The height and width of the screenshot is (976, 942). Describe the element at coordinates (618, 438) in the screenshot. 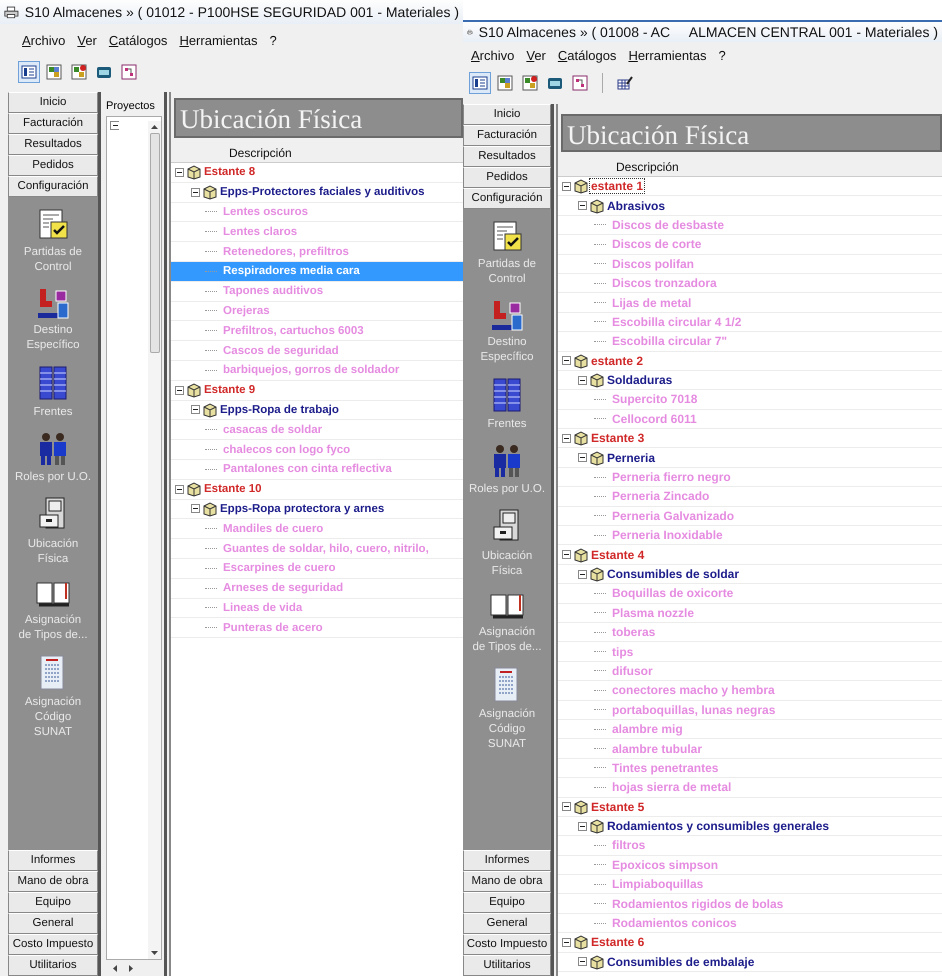

I see `shelf-label: Estante 3` at that location.